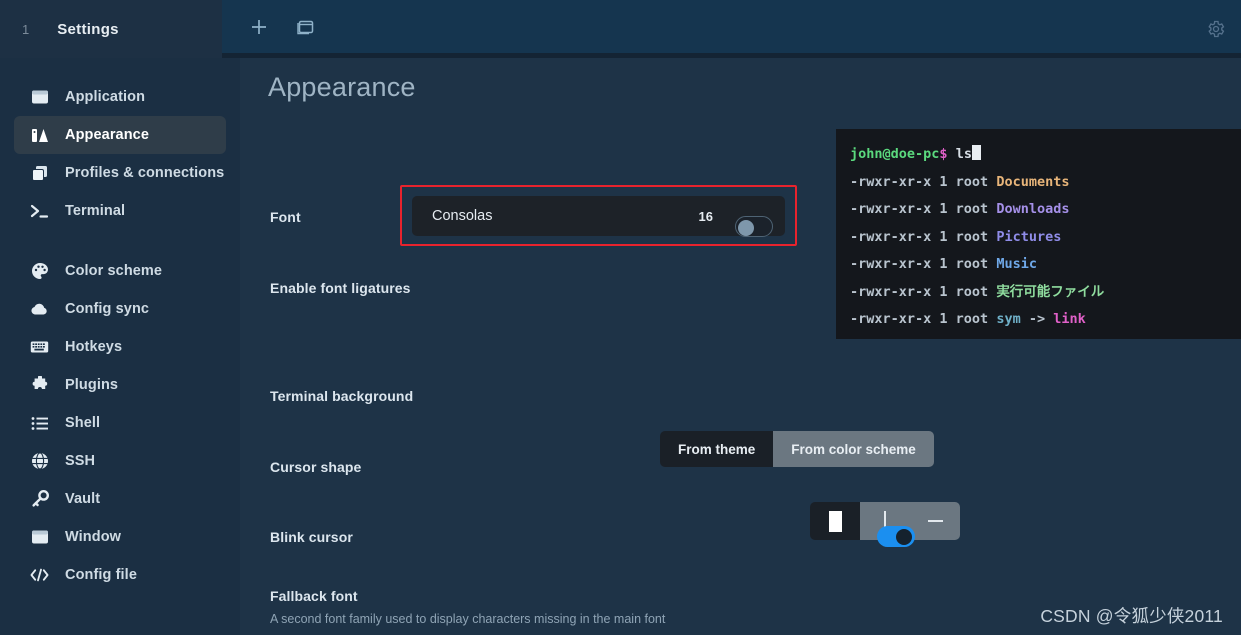 Image resolution: width=1241 pixels, height=635 pixels. I want to click on font-label: Font, so click(285, 217).